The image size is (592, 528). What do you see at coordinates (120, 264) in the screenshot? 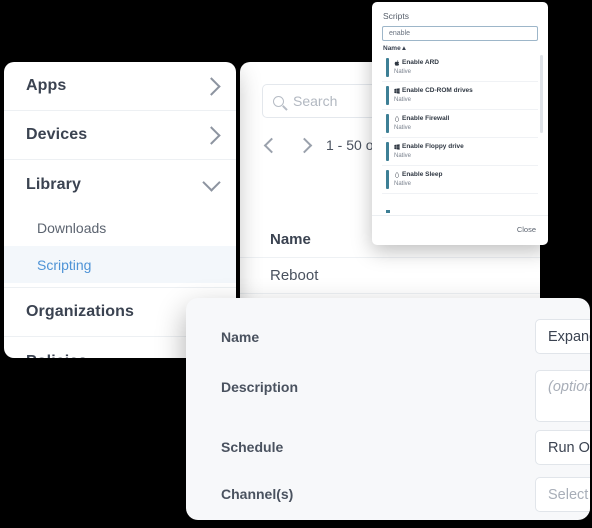
I see `sidebar-item-scripting: Scripting` at bounding box center [120, 264].